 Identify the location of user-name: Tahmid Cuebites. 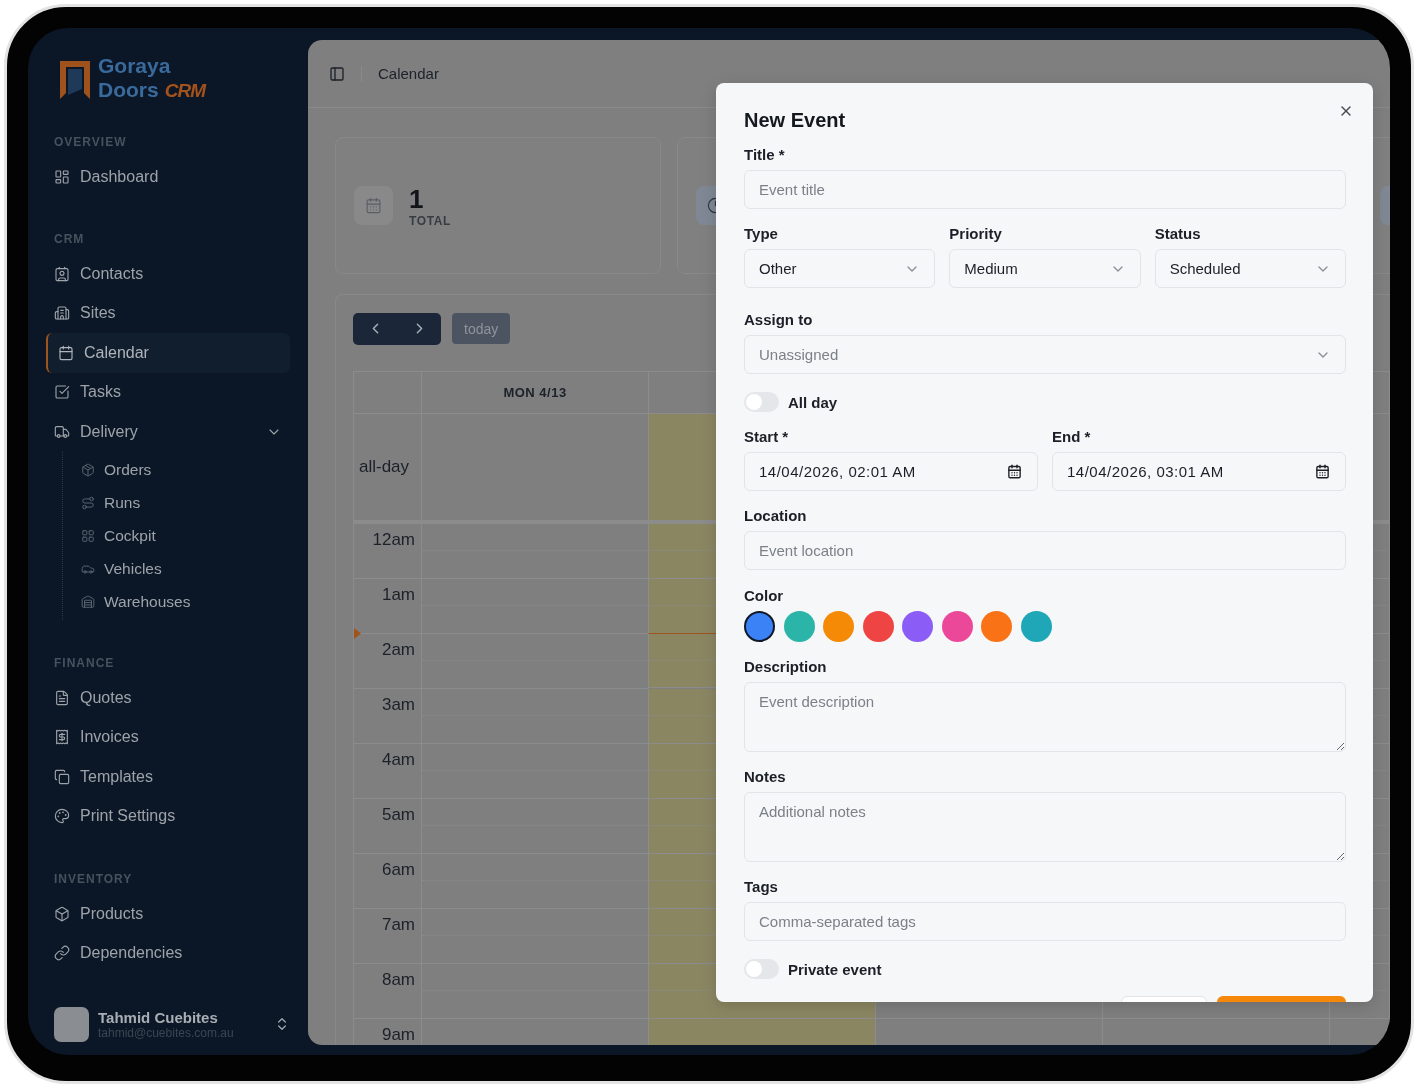
(158, 1017).